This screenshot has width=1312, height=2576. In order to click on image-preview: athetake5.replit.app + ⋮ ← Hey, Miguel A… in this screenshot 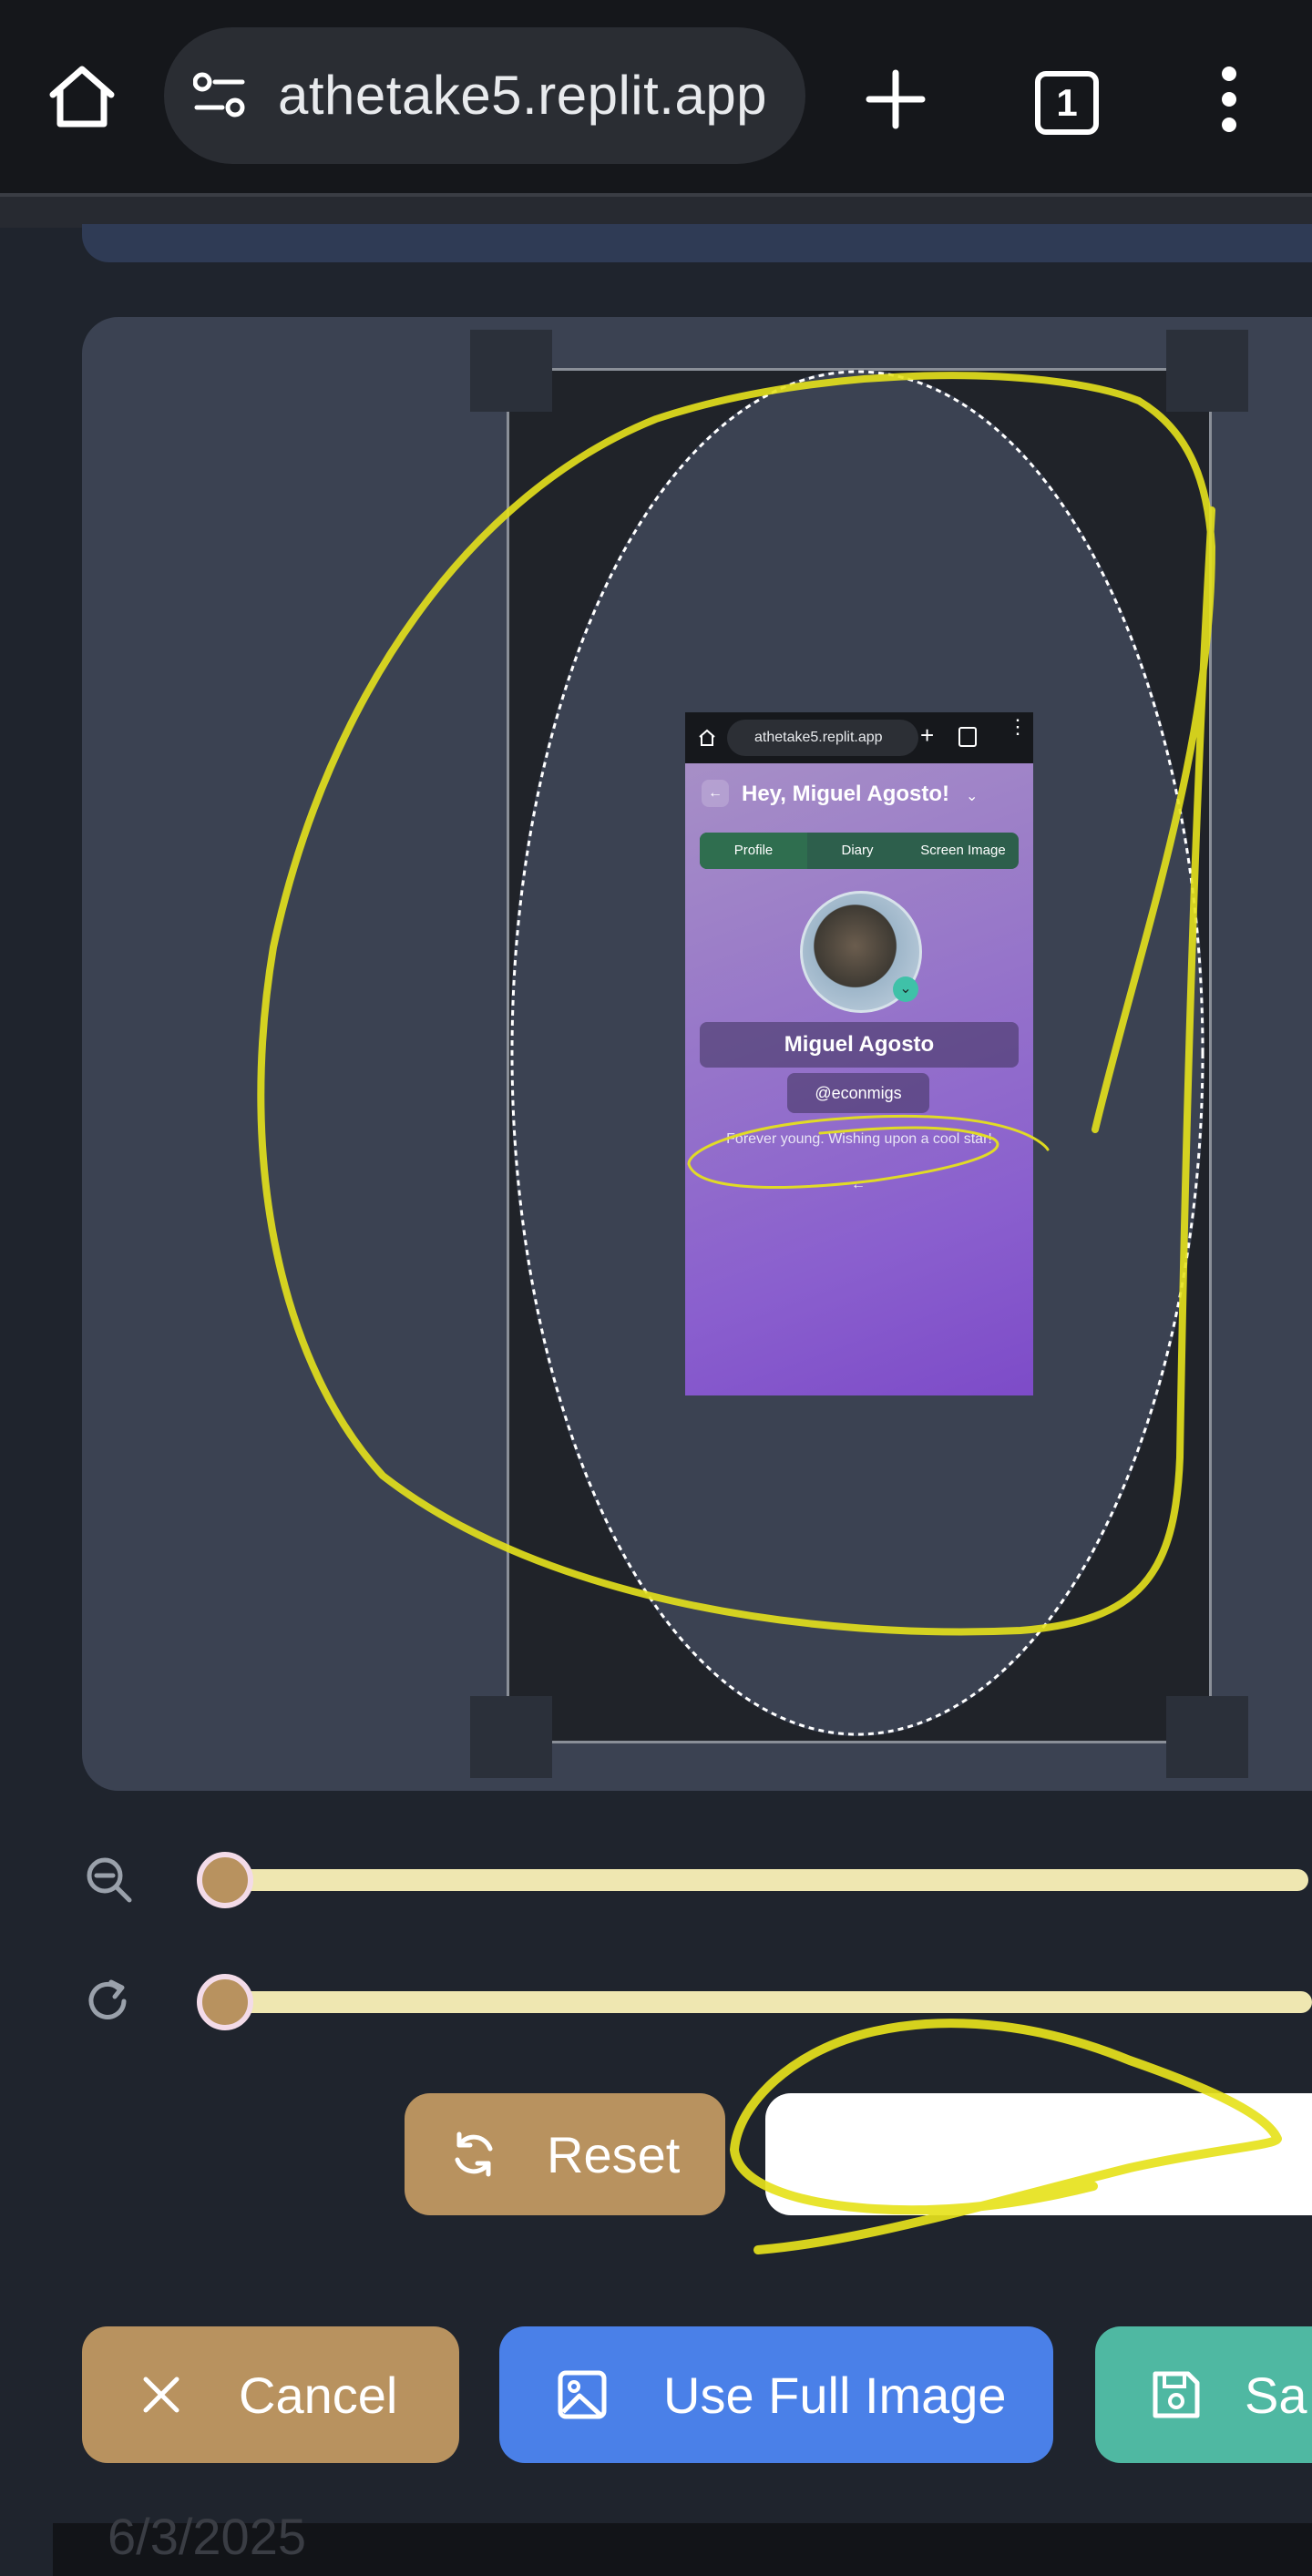, I will do `click(859, 1054)`.